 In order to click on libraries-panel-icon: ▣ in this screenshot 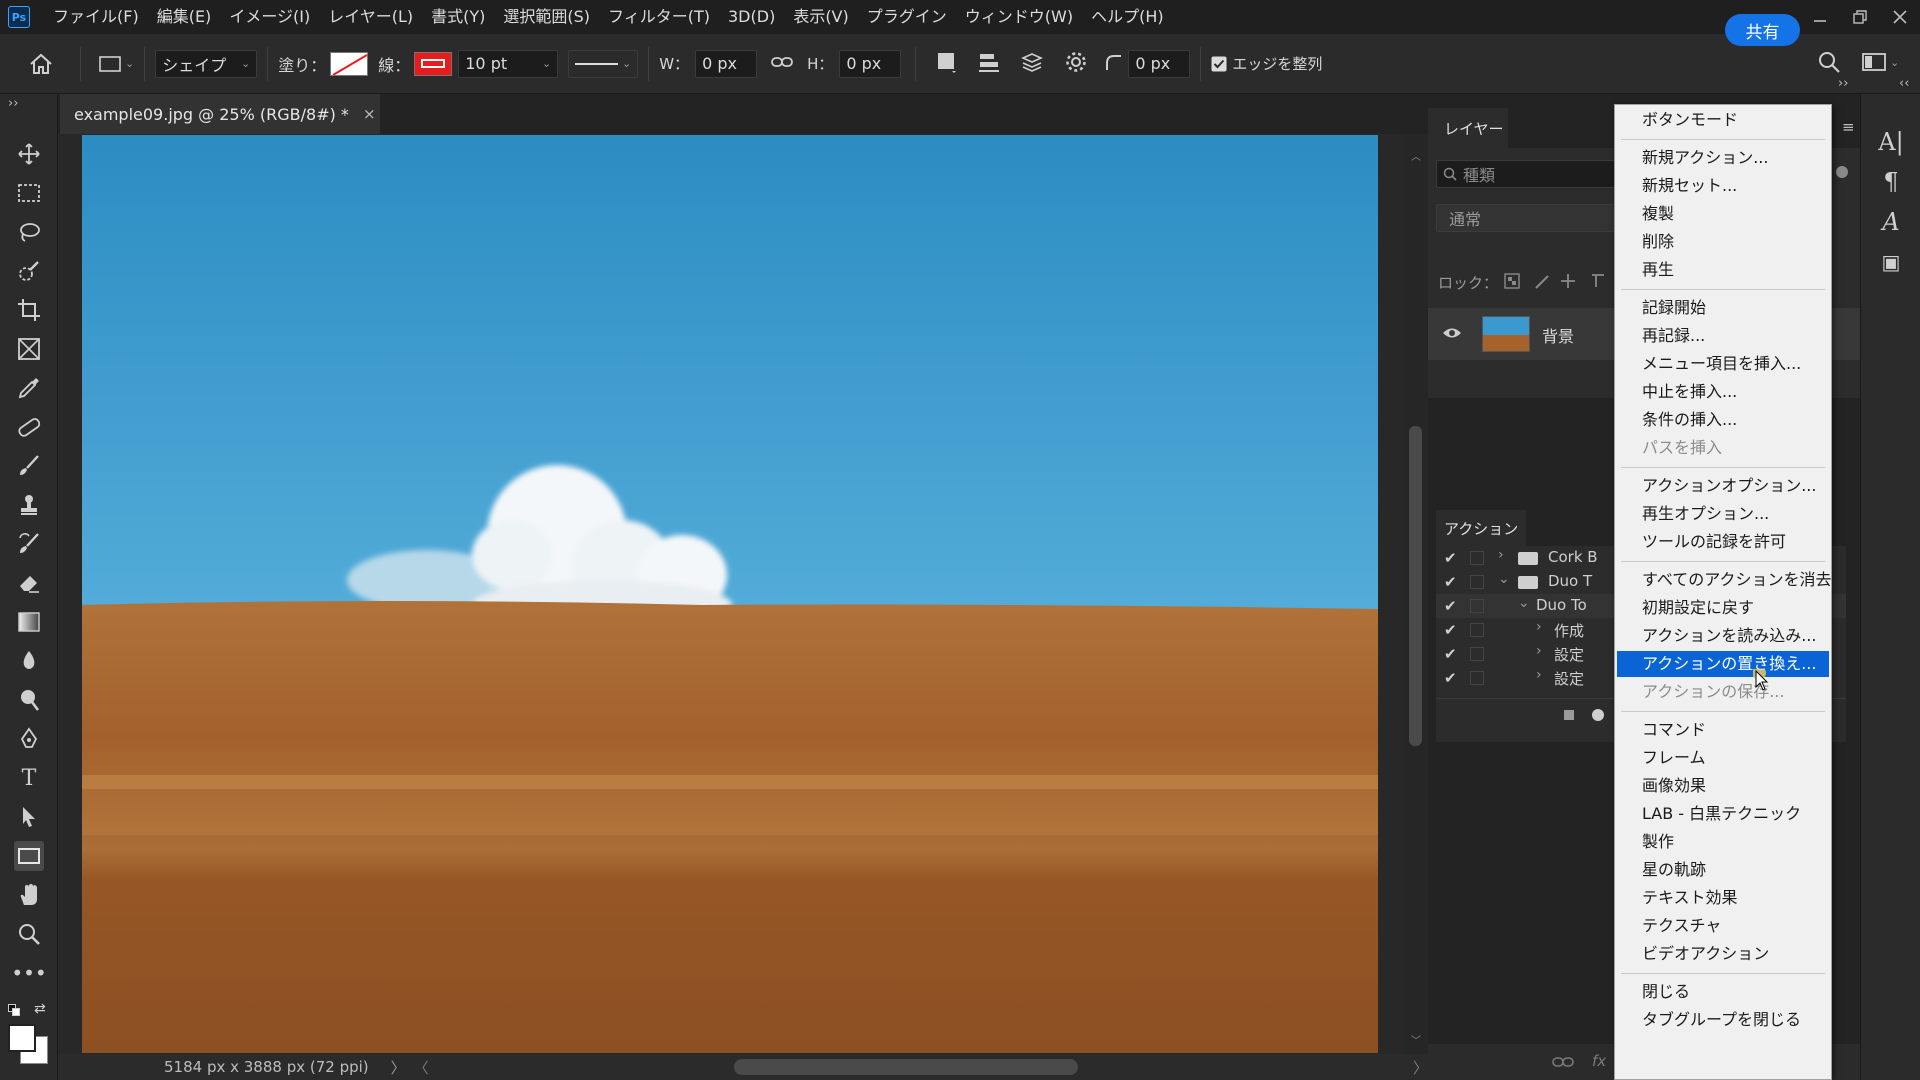, I will do `click(1891, 262)`.